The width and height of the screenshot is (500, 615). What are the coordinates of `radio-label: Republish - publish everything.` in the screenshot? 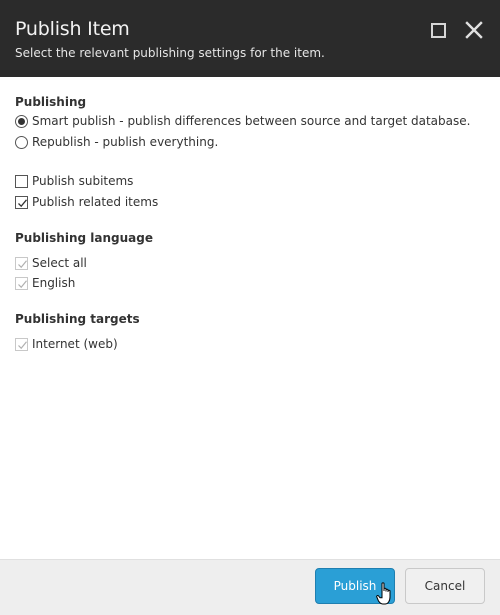 It's located at (125, 142).